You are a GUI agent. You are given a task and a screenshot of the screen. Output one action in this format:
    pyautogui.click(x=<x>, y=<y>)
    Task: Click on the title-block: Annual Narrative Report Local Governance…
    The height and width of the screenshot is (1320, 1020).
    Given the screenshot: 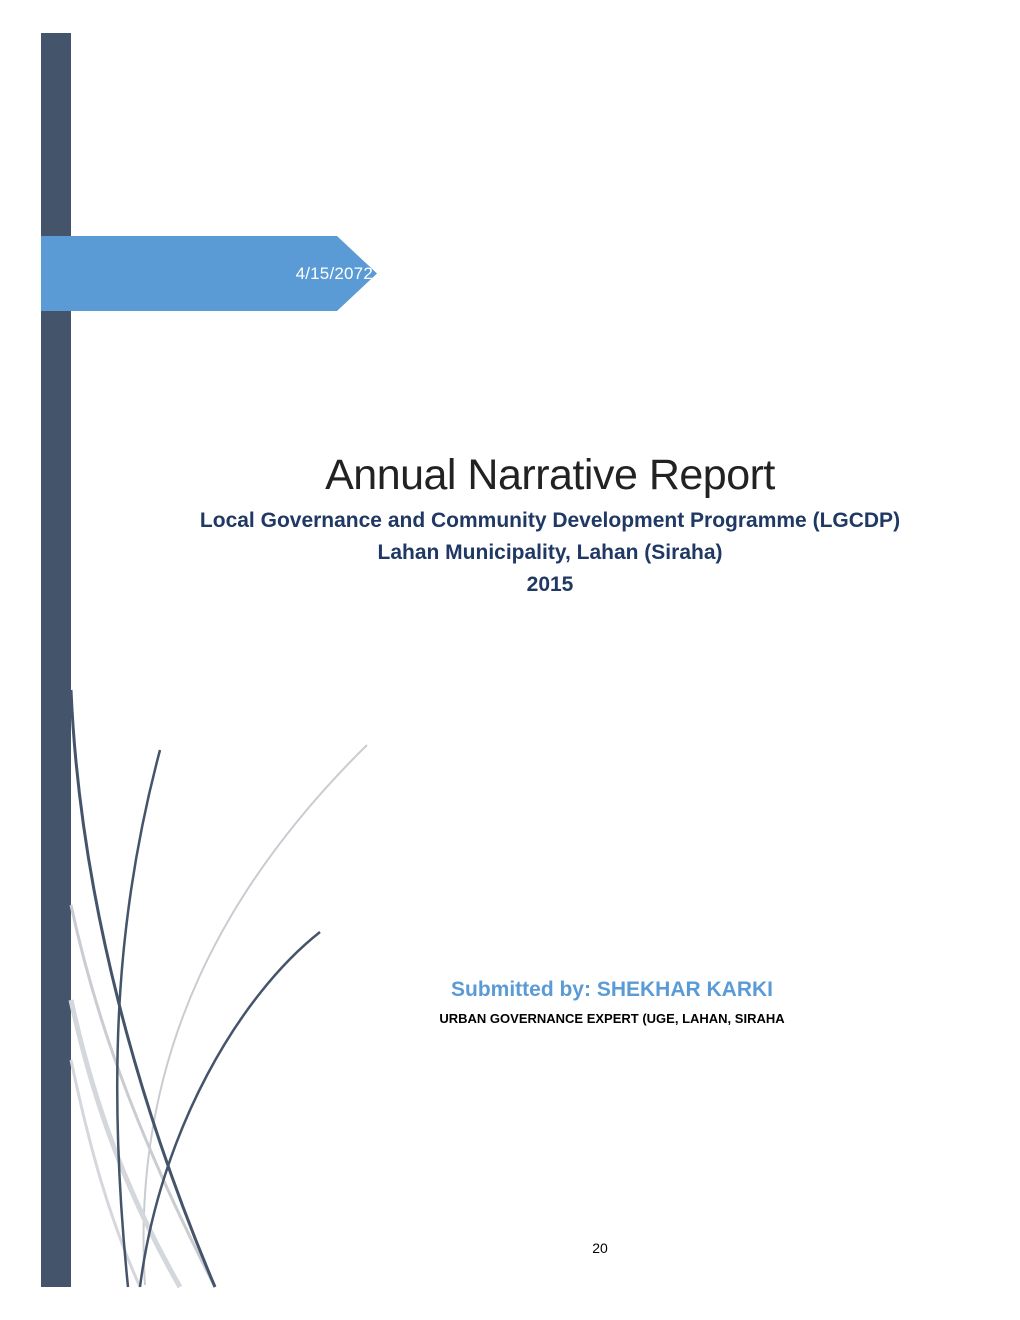 What is the action you would take?
    pyautogui.click(x=550, y=523)
    